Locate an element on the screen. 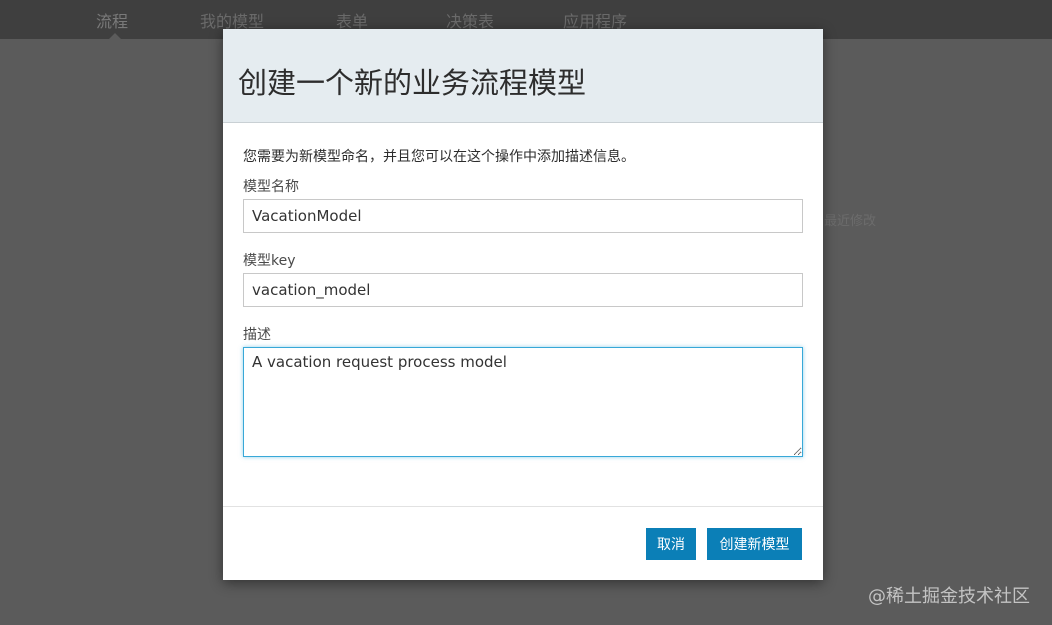 The image size is (1052, 625). background-side-text: 最近修改 is located at coordinates (850, 221).